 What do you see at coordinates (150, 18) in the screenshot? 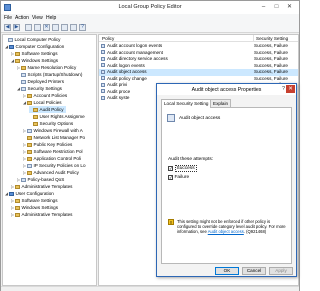
I see `menu-bar: File Action View Help` at bounding box center [150, 18].